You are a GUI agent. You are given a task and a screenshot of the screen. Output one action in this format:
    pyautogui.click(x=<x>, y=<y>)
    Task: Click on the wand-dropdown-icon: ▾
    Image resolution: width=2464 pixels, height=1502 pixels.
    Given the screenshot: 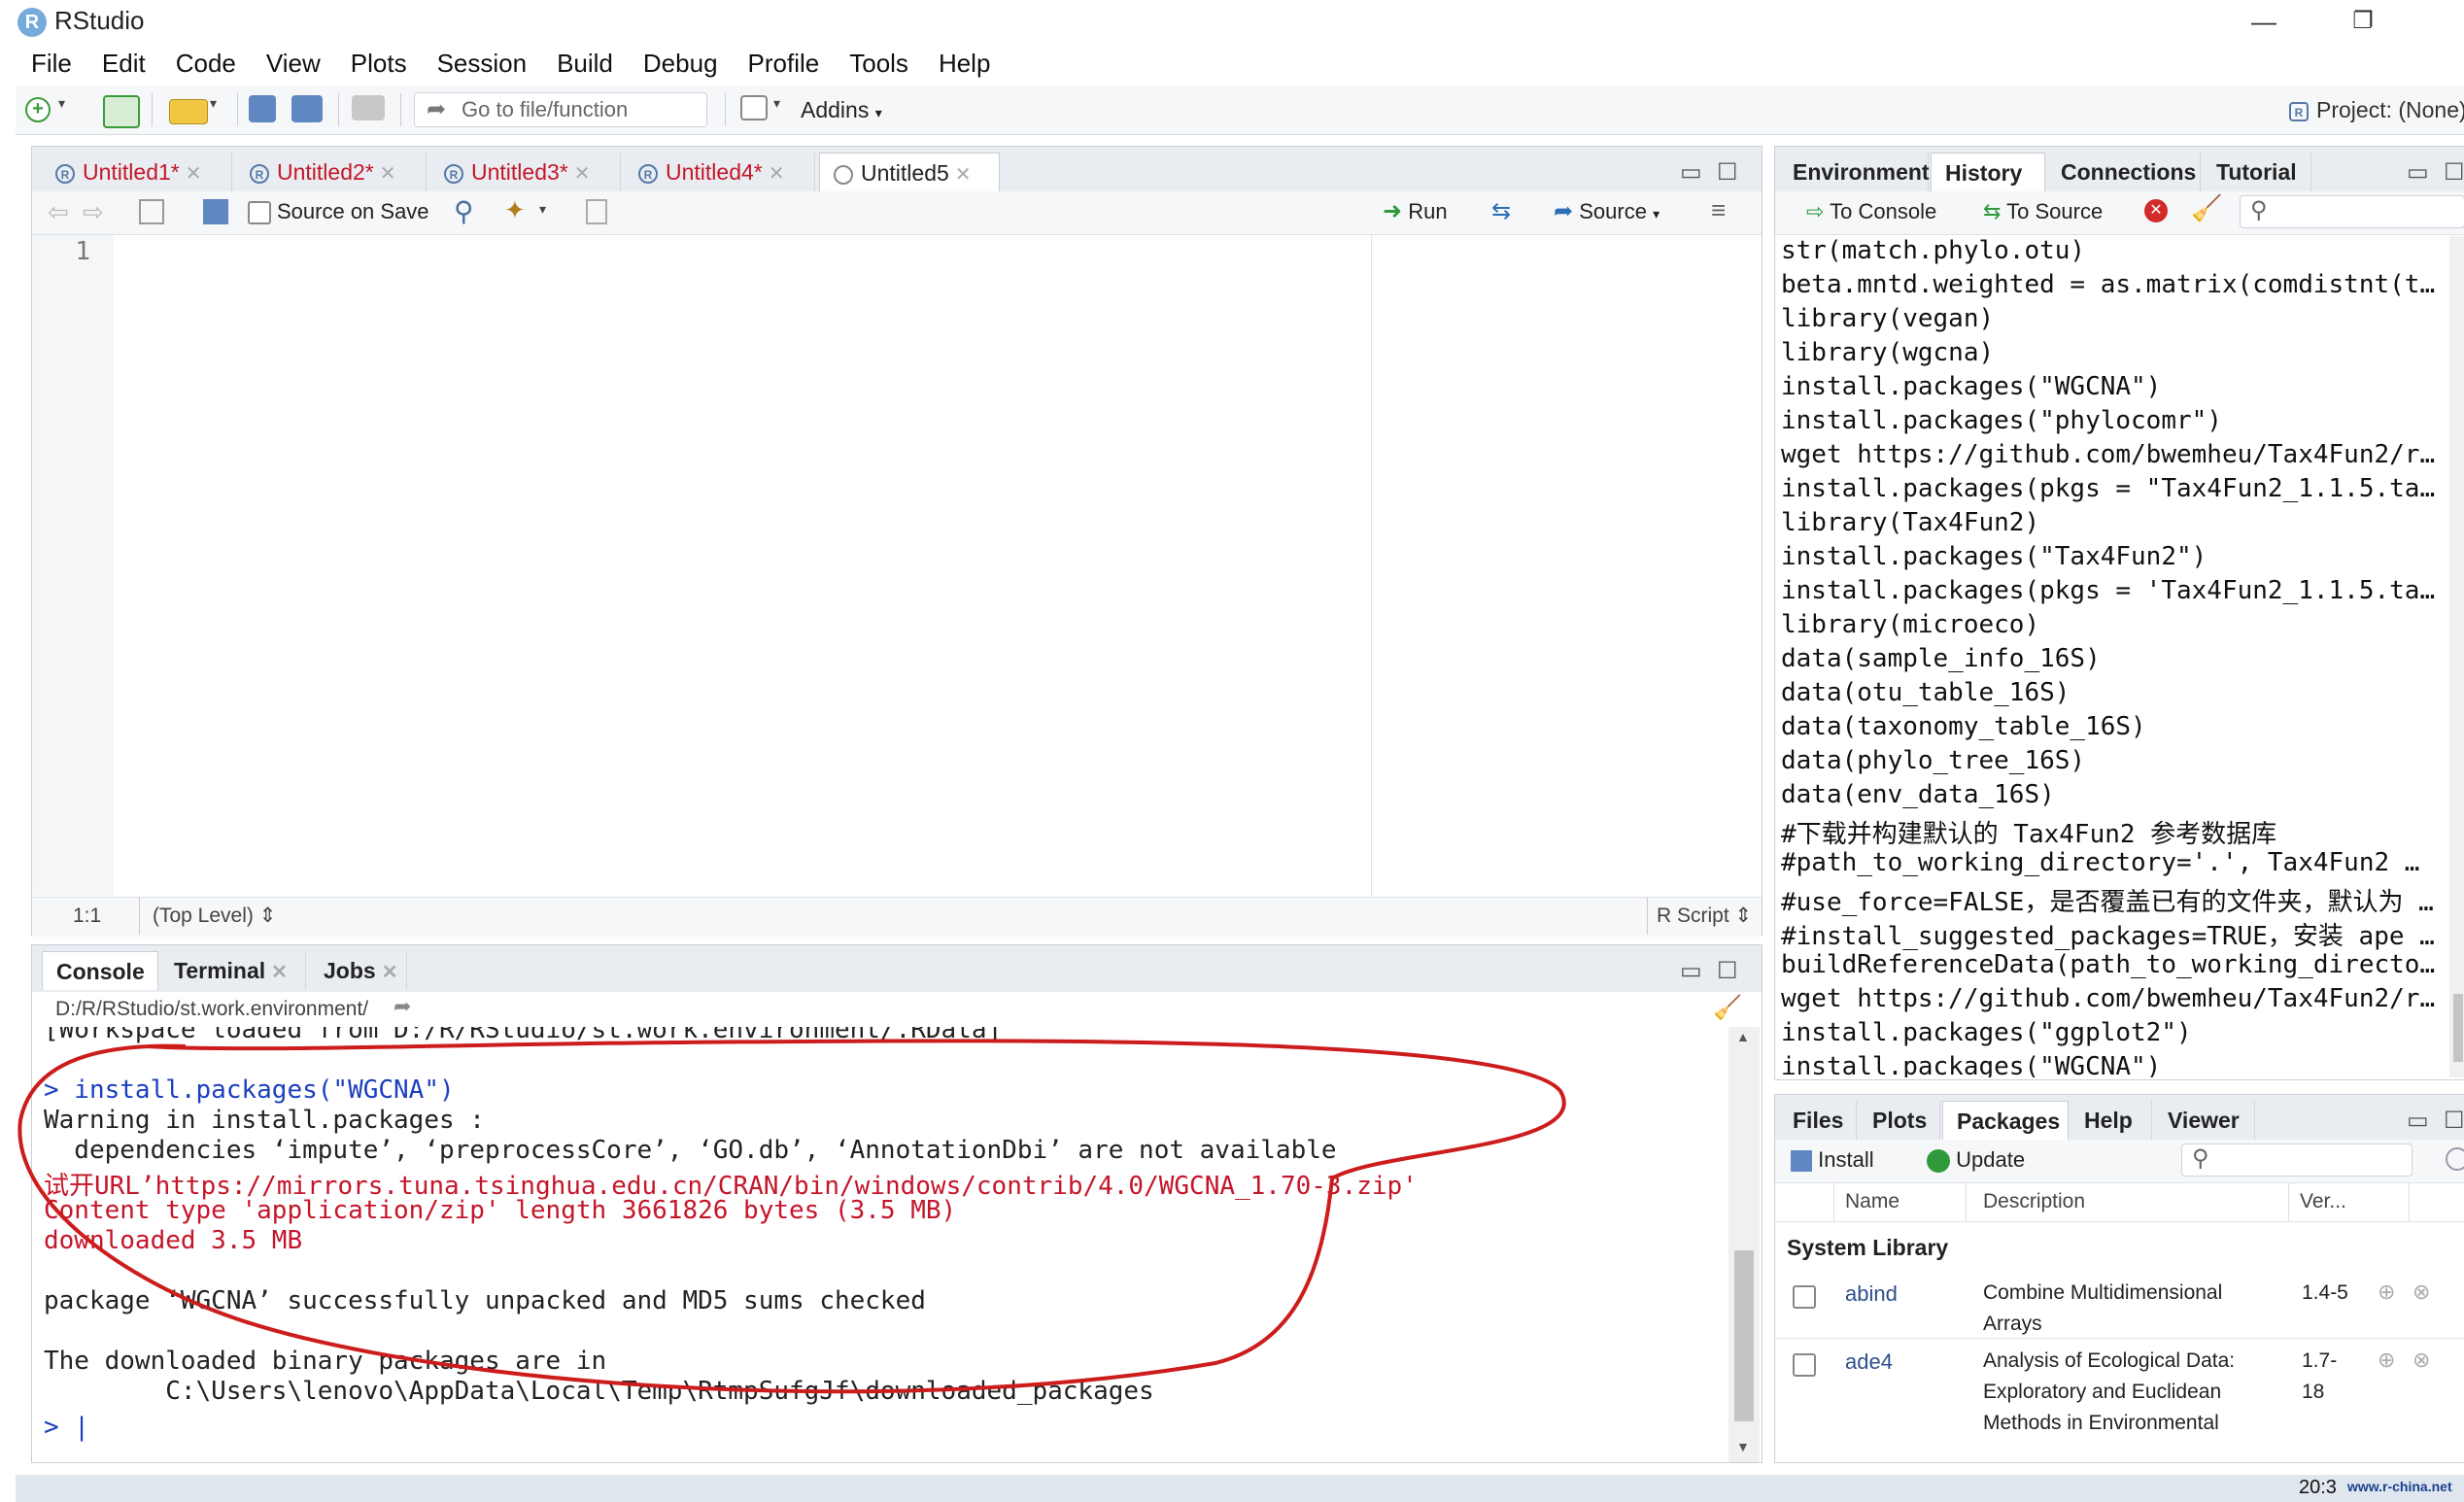 What is the action you would take?
    pyautogui.click(x=542, y=209)
    